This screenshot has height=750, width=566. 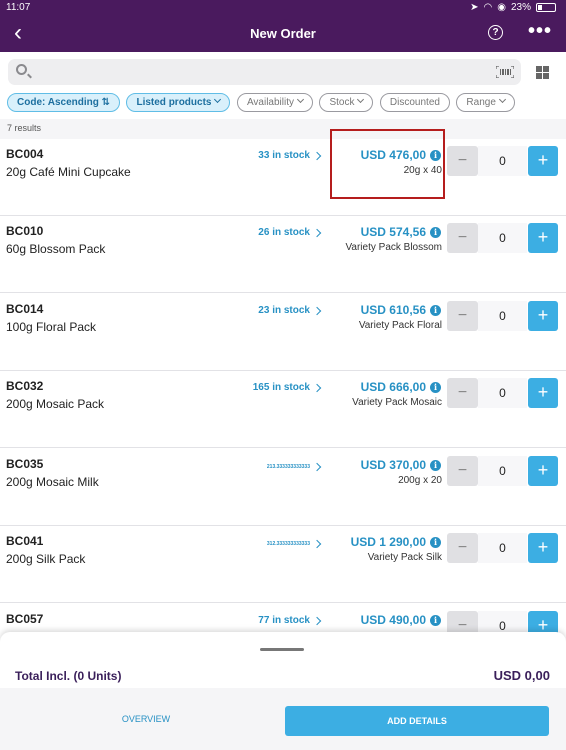 What do you see at coordinates (290, 232) in the screenshot?
I see `stock-link: 26 in stock` at bounding box center [290, 232].